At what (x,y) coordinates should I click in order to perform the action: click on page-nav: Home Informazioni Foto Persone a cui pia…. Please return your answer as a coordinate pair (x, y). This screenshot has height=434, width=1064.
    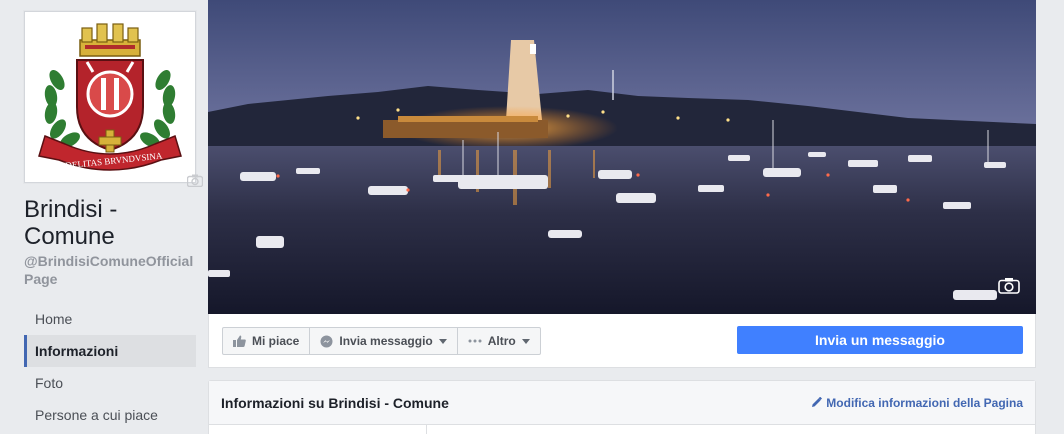
    Looking at the image, I should click on (110, 367).